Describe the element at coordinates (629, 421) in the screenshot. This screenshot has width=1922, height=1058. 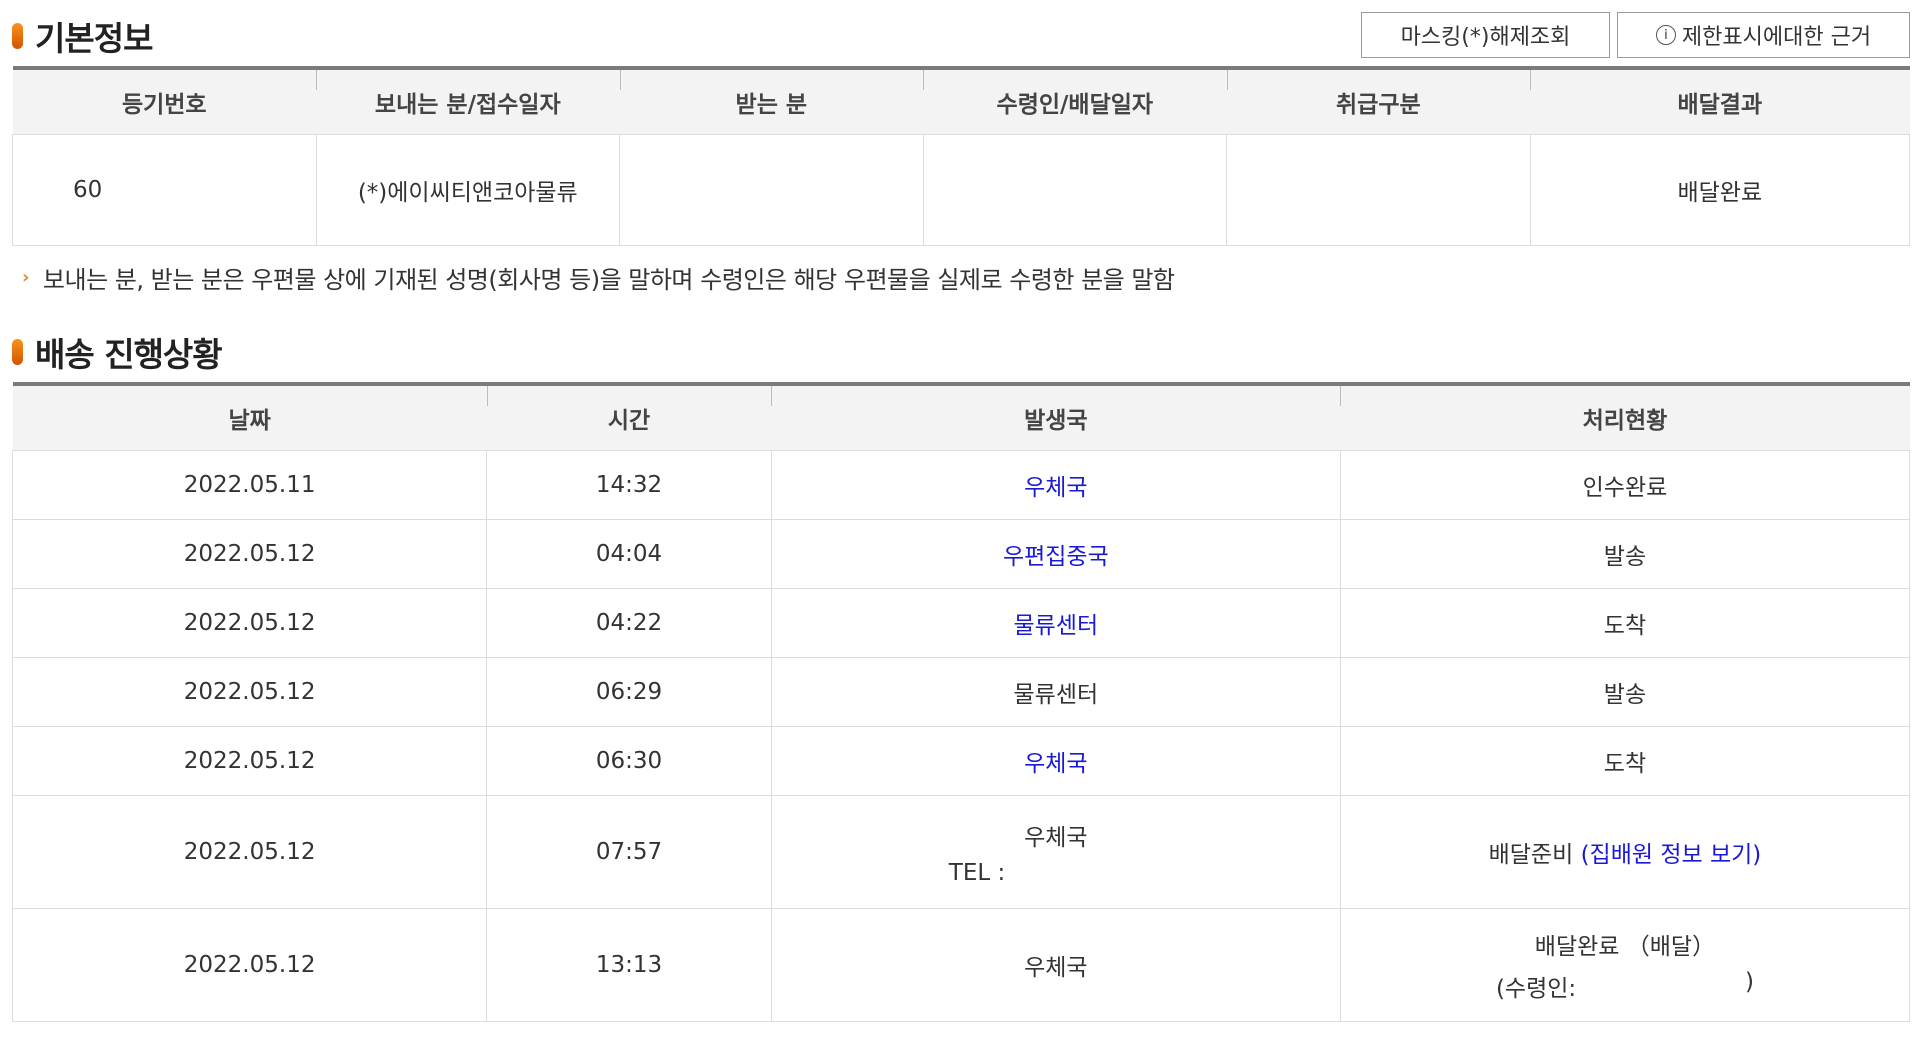
I see `col-header-time-text: 시간` at that location.